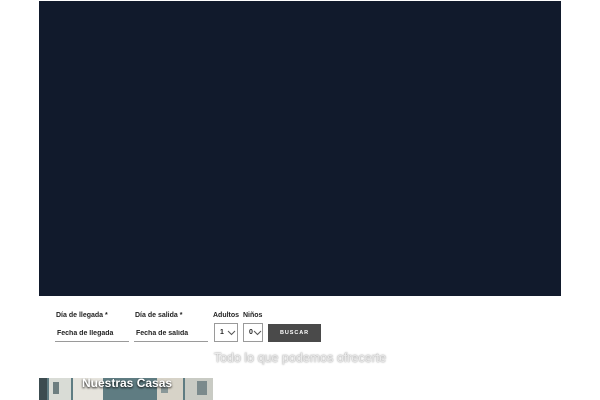 This screenshot has width=600, height=400. Describe the element at coordinates (159, 315) in the screenshot. I see `departure-date-label: Día de salida *` at that location.